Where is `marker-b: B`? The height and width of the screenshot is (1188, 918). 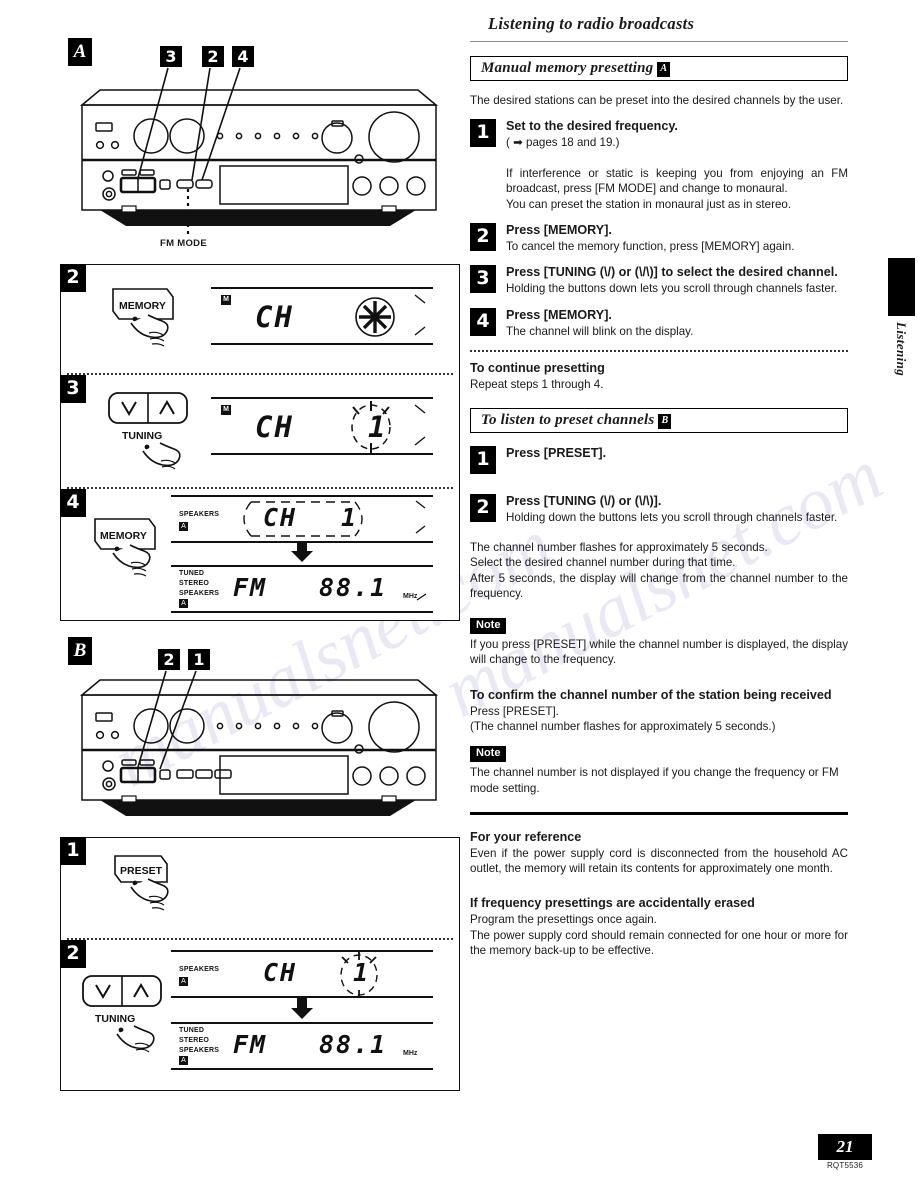
marker-b: B is located at coordinates (665, 421).